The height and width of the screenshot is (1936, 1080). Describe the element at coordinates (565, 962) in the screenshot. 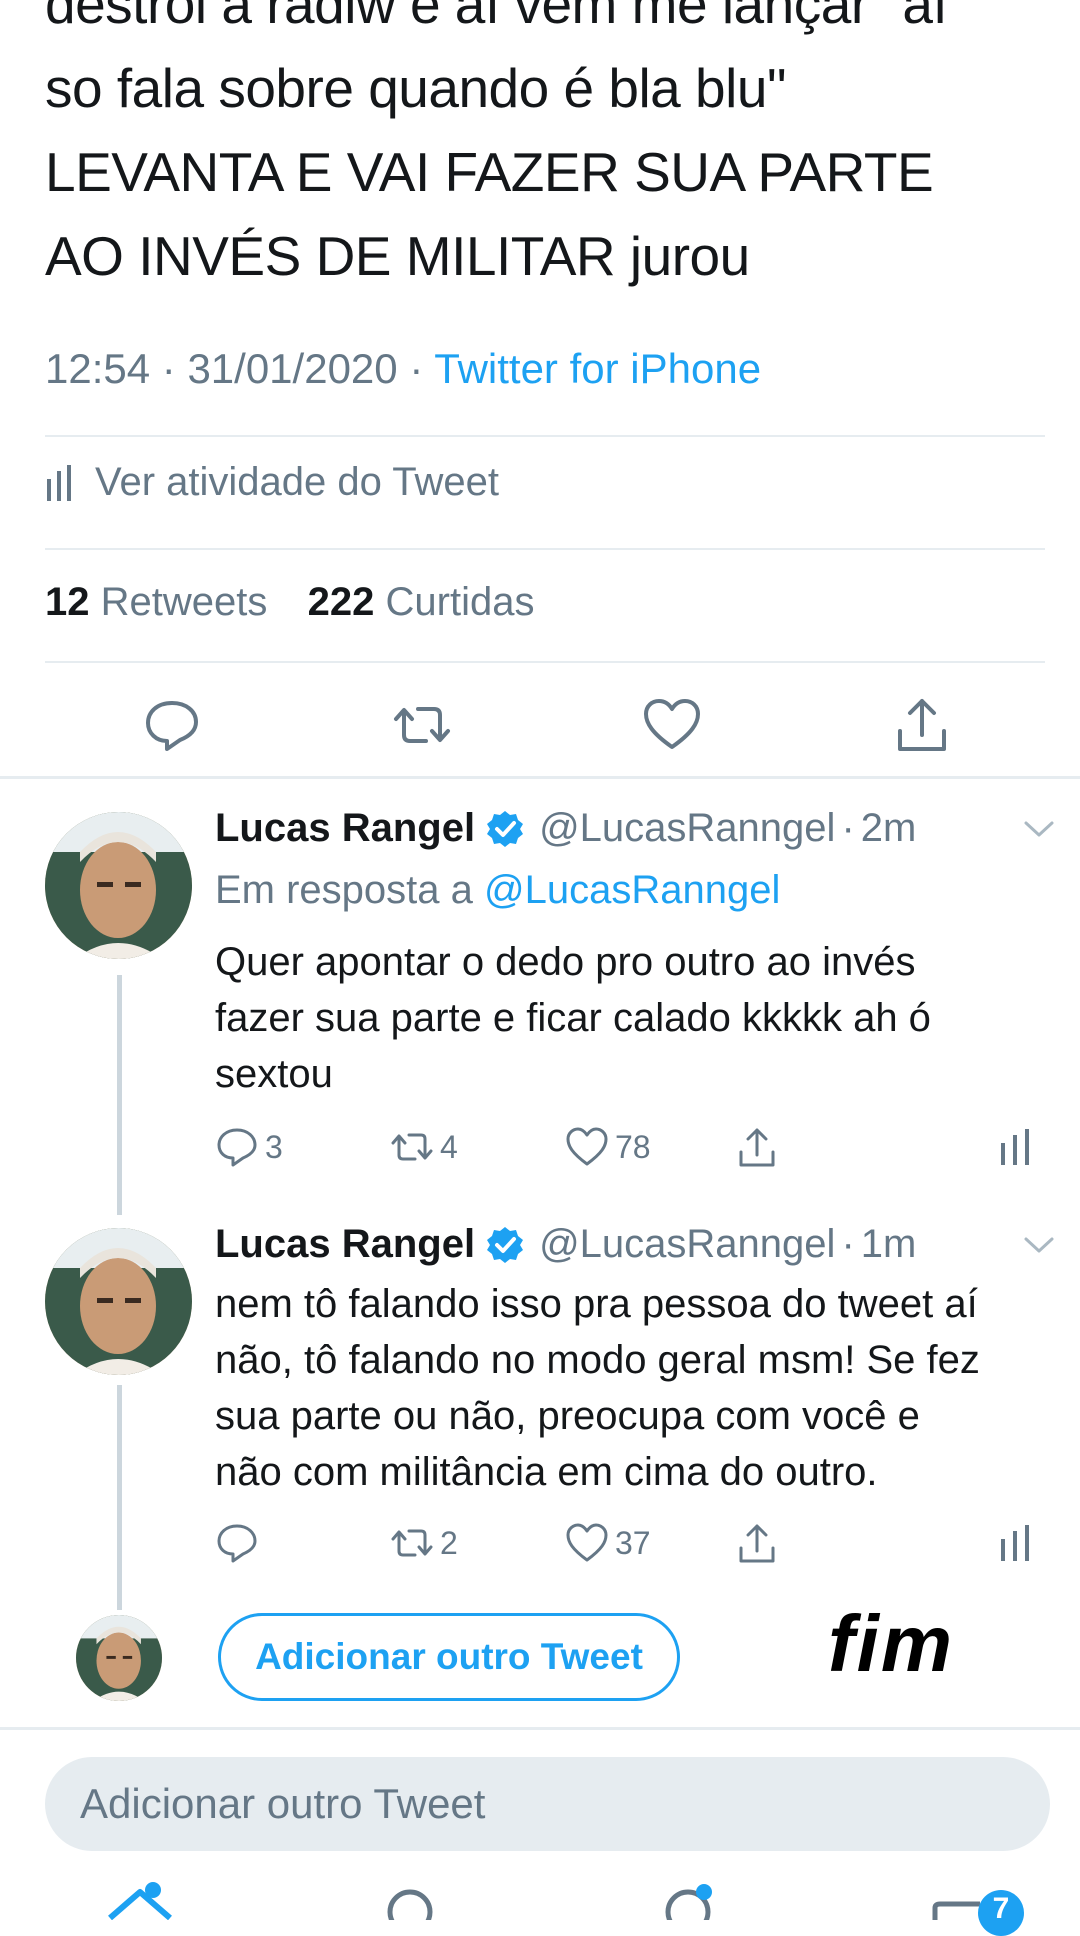

I see `reply-text-line: Quer apontar o dedo pro outro ao invés` at that location.